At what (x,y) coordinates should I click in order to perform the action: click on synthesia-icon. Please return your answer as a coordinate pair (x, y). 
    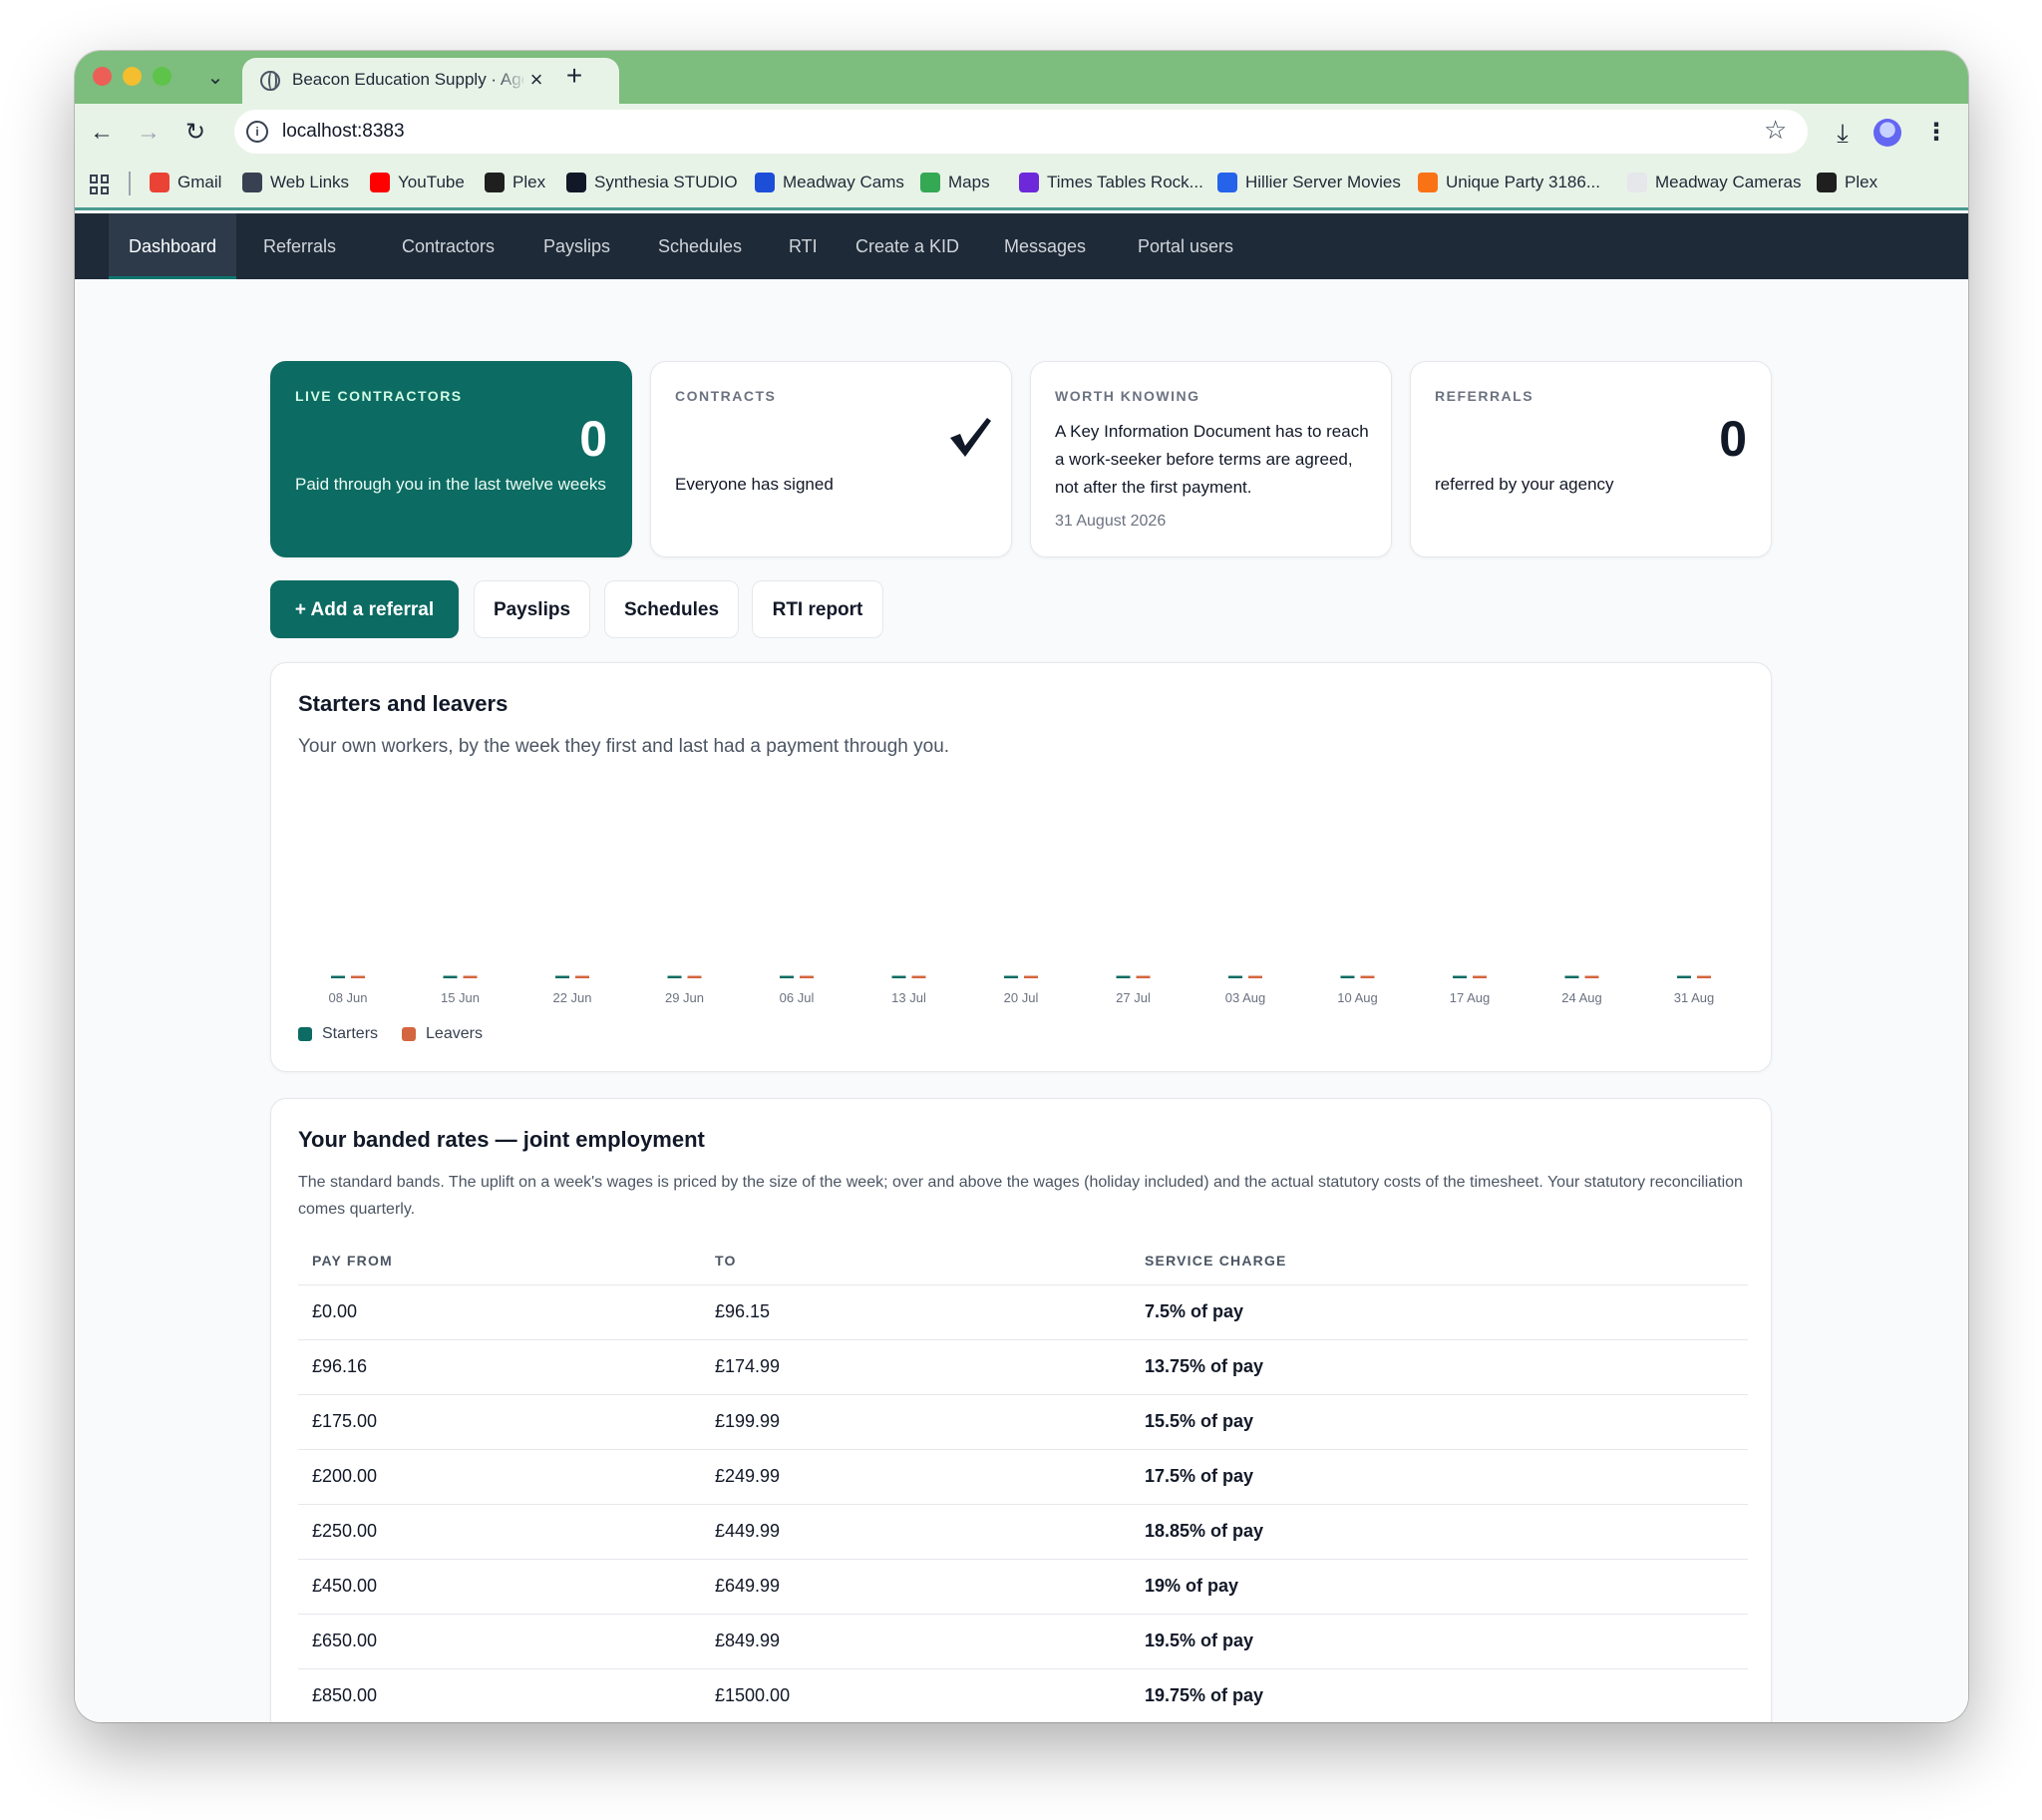
    Looking at the image, I should click on (576, 182).